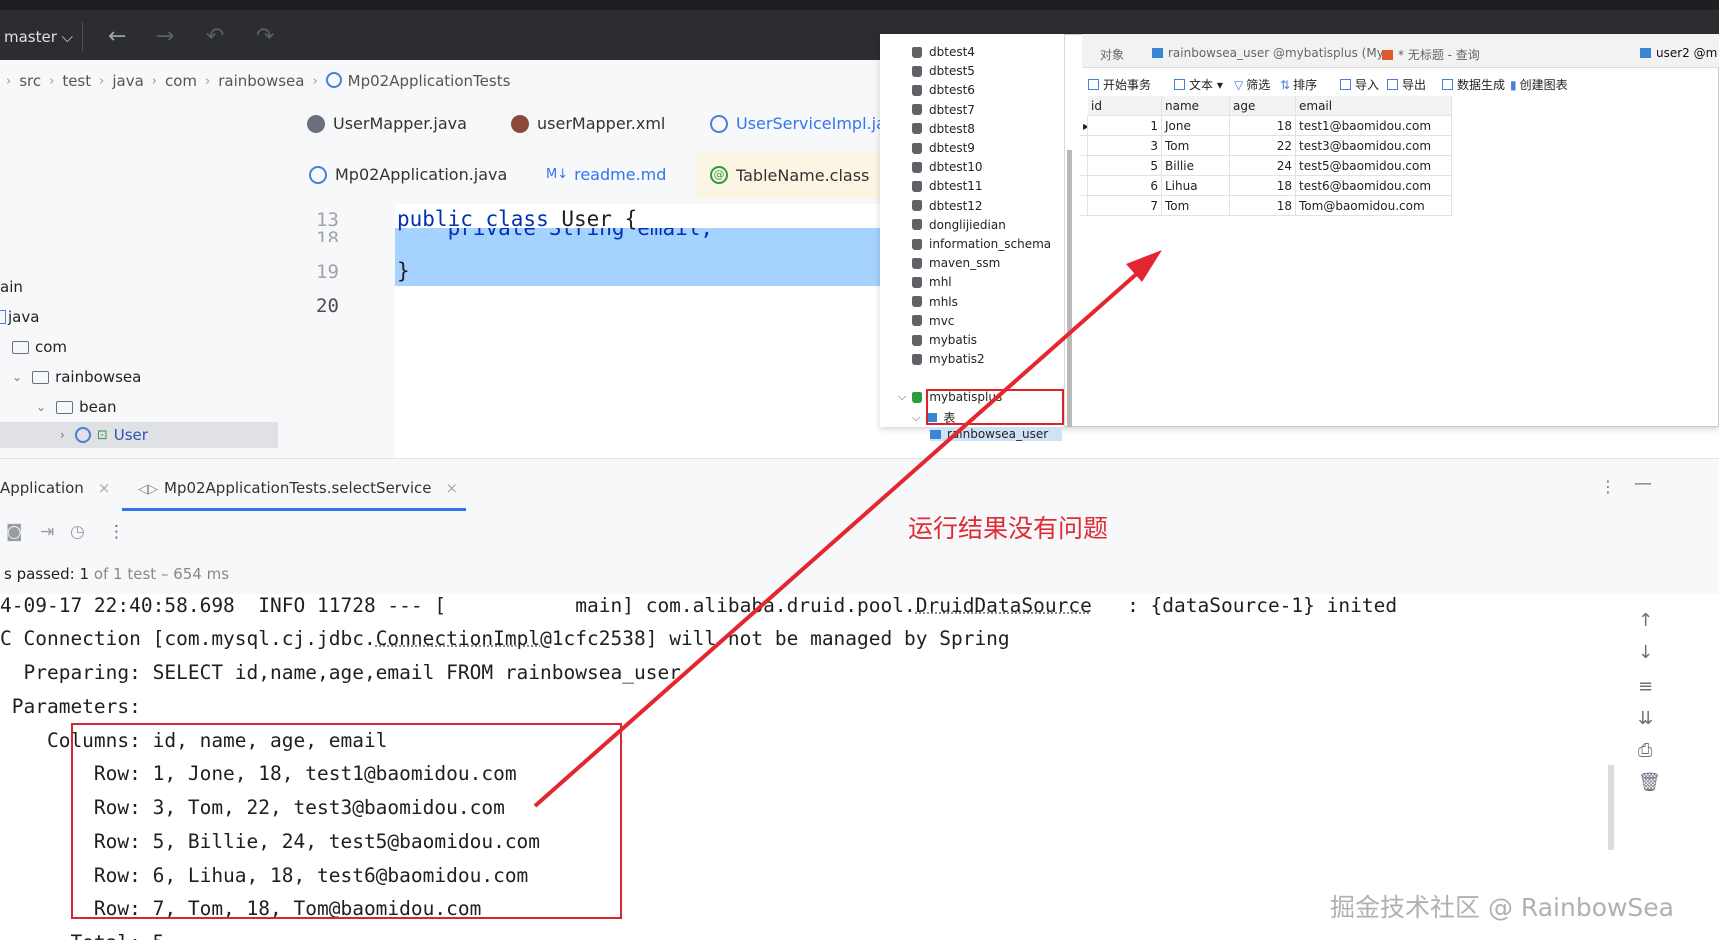  Describe the element at coordinates (62, 435) in the screenshot. I see `chevron-right-icon: ›` at that location.